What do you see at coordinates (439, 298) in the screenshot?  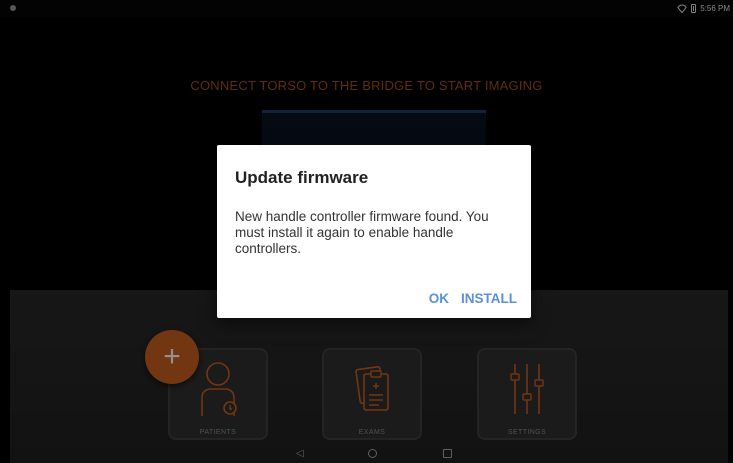 I see `ok-button: OK` at bounding box center [439, 298].